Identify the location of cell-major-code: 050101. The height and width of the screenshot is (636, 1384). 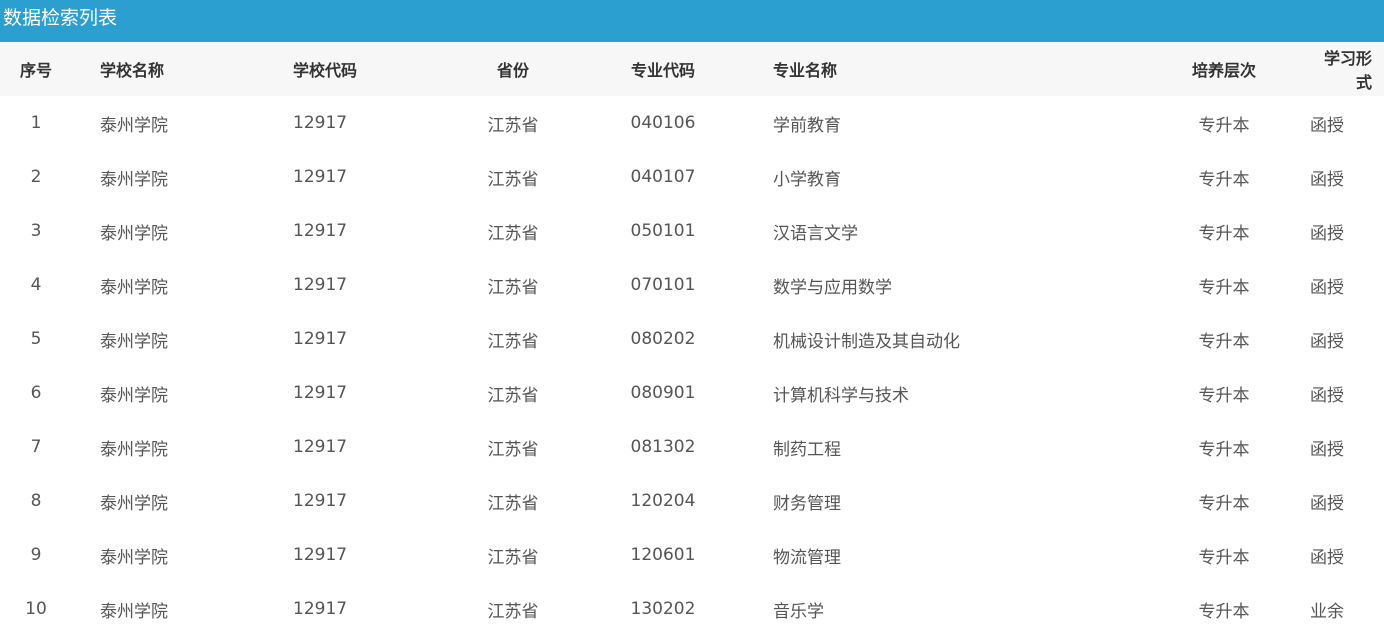
(663, 231).